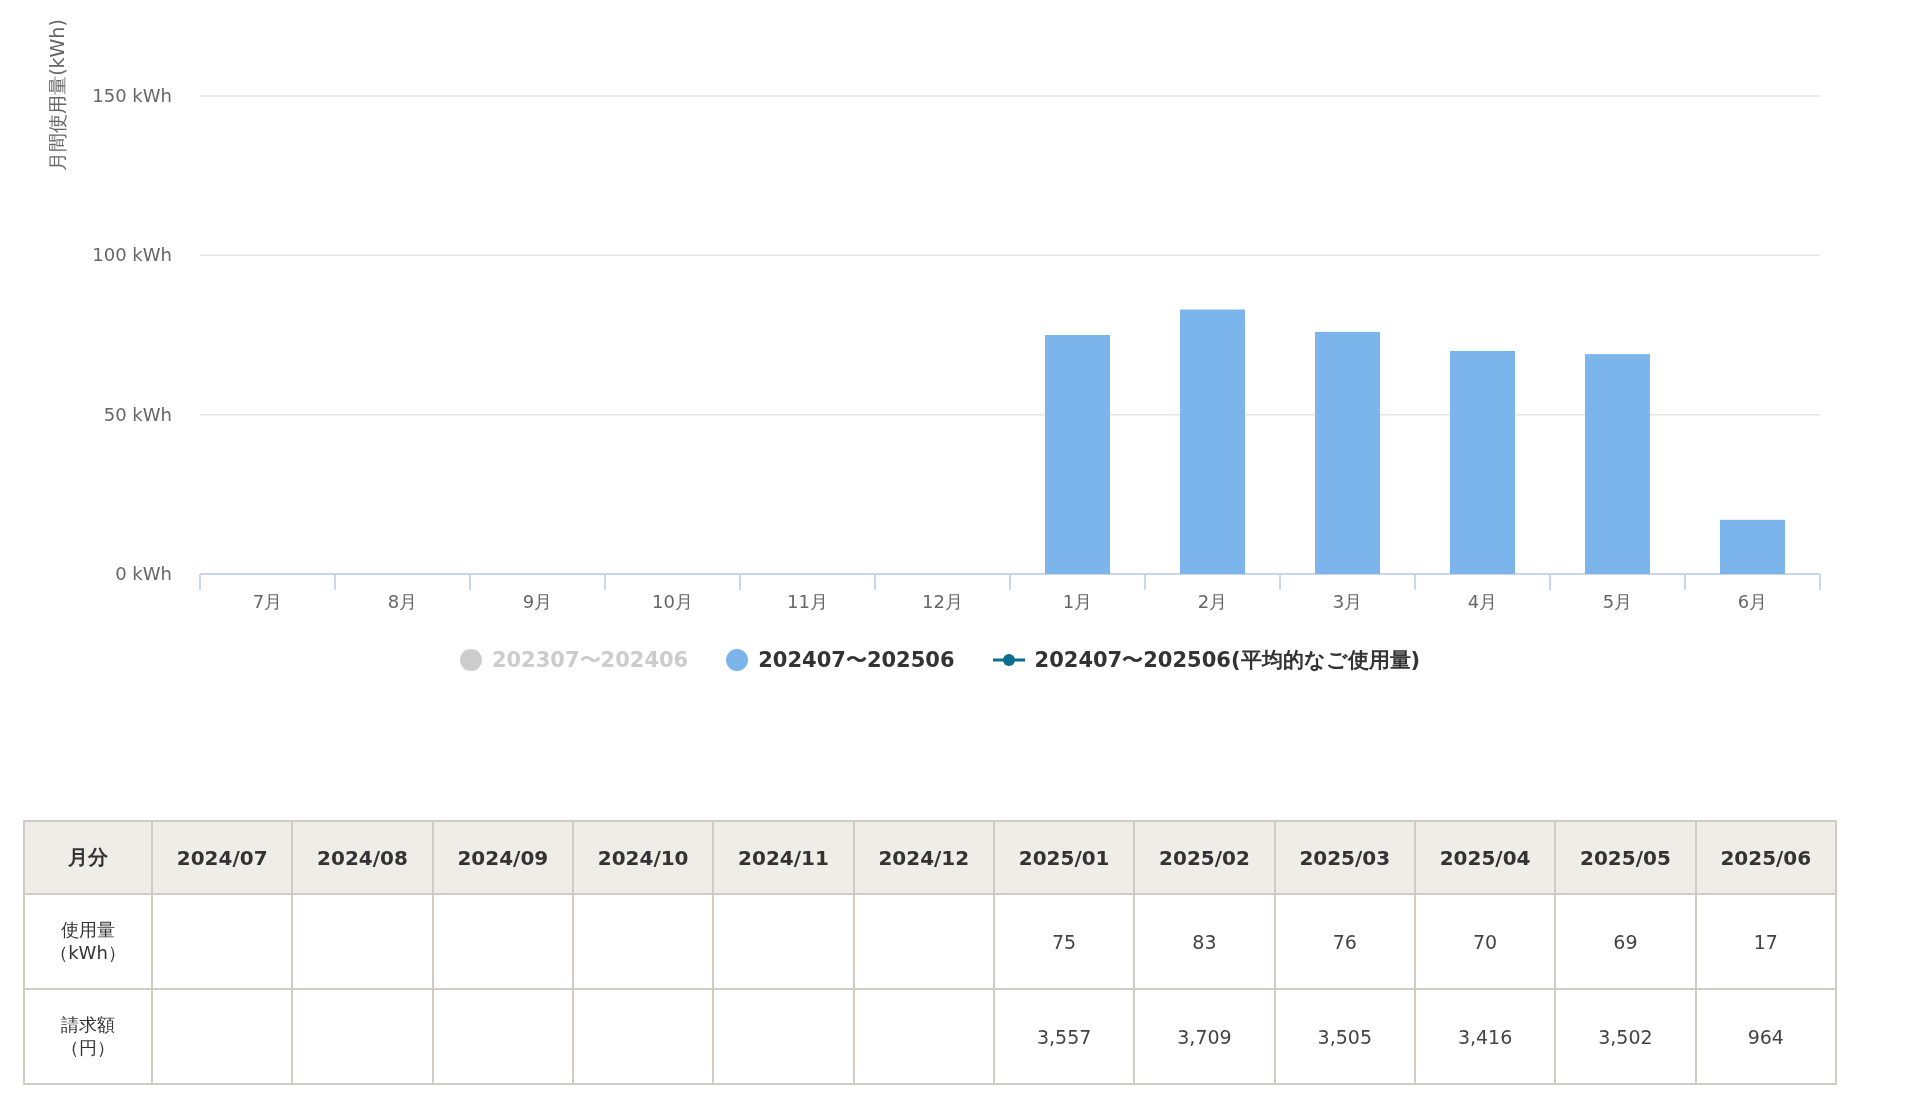  What do you see at coordinates (1752, 546) in the screenshot?
I see `bar` at bounding box center [1752, 546].